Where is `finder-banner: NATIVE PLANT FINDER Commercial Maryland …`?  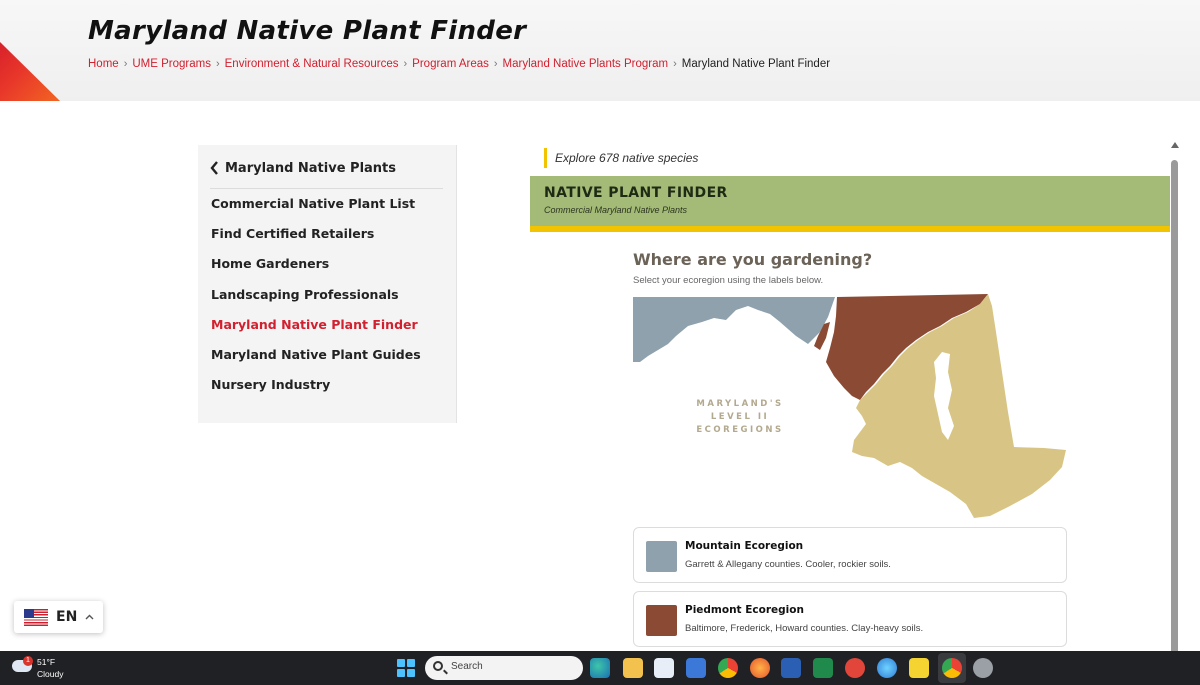
finder-banner: NATIVE PLANT FINDER Commercial Maryland … is located at coordinates (850, 204).